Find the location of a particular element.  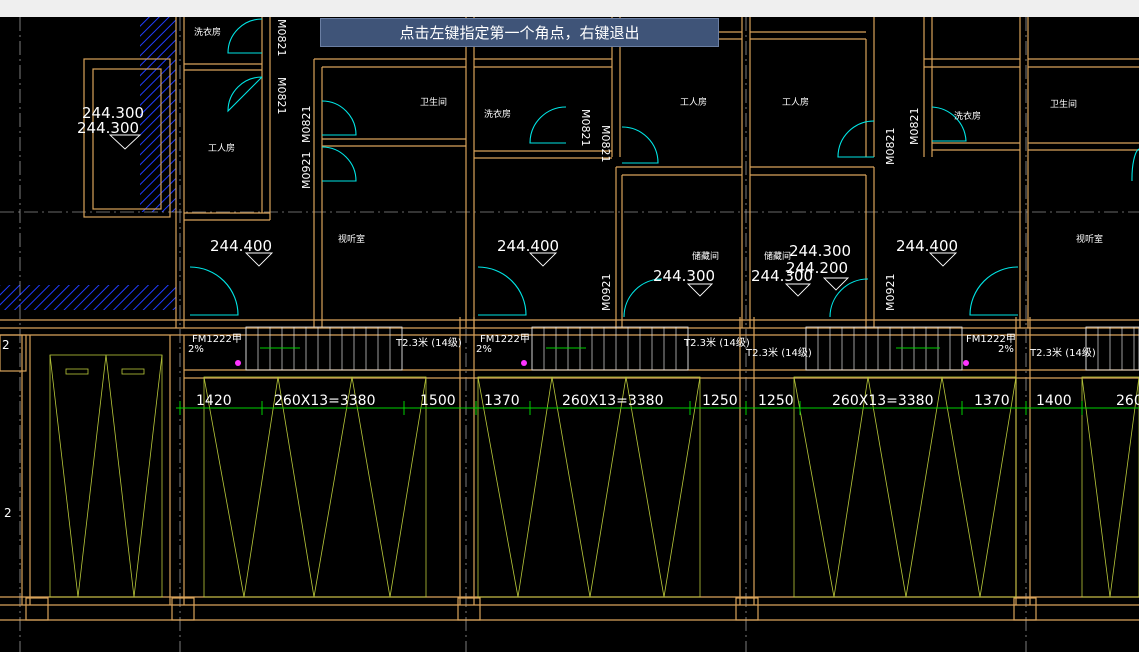

elevation-value: 244.200 is located at coordinates (817, 268).